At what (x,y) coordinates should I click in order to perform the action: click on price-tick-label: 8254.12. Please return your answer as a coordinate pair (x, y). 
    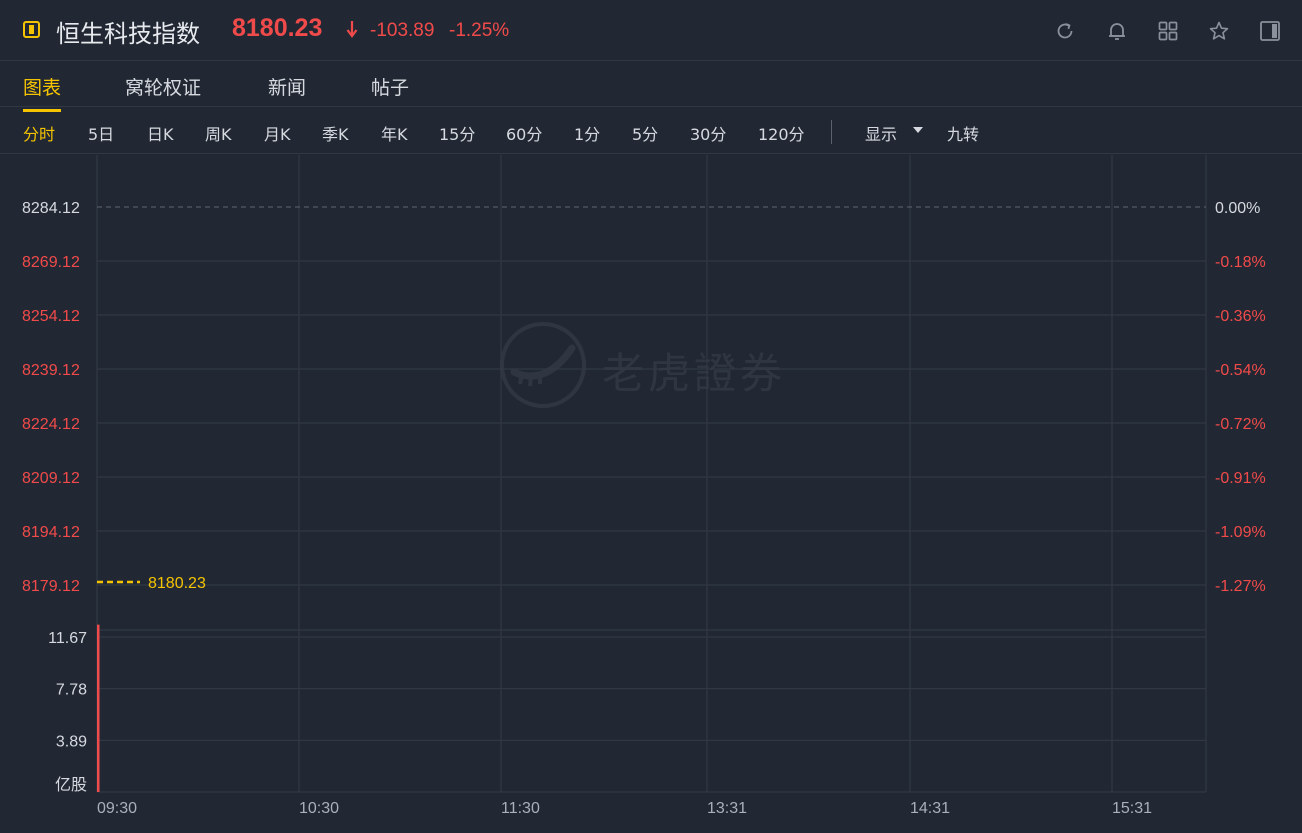
    Looking at the image, I should click on (51, 316).